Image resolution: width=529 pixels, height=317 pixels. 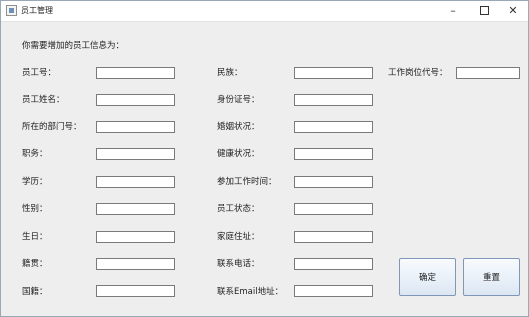 What do you see at coordinates (135, 127) in the screenshot?
I see `department-id-input` at bounding box center [135, 127].